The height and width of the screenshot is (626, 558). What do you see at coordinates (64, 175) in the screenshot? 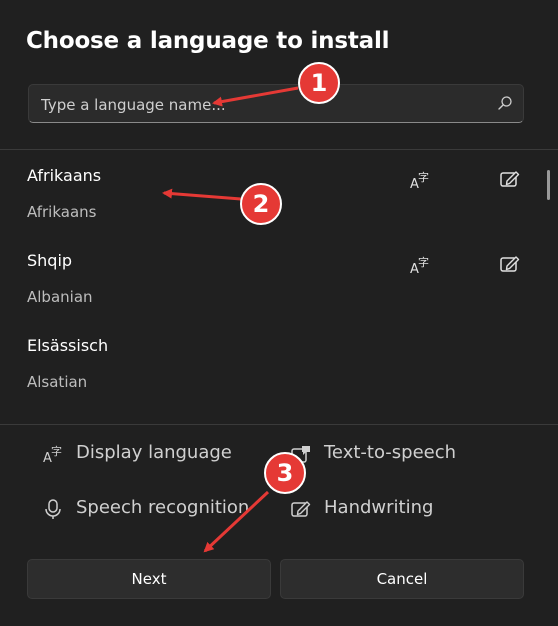
I see `language-native-name: Afrikaans` at bounding box center [64, 175].